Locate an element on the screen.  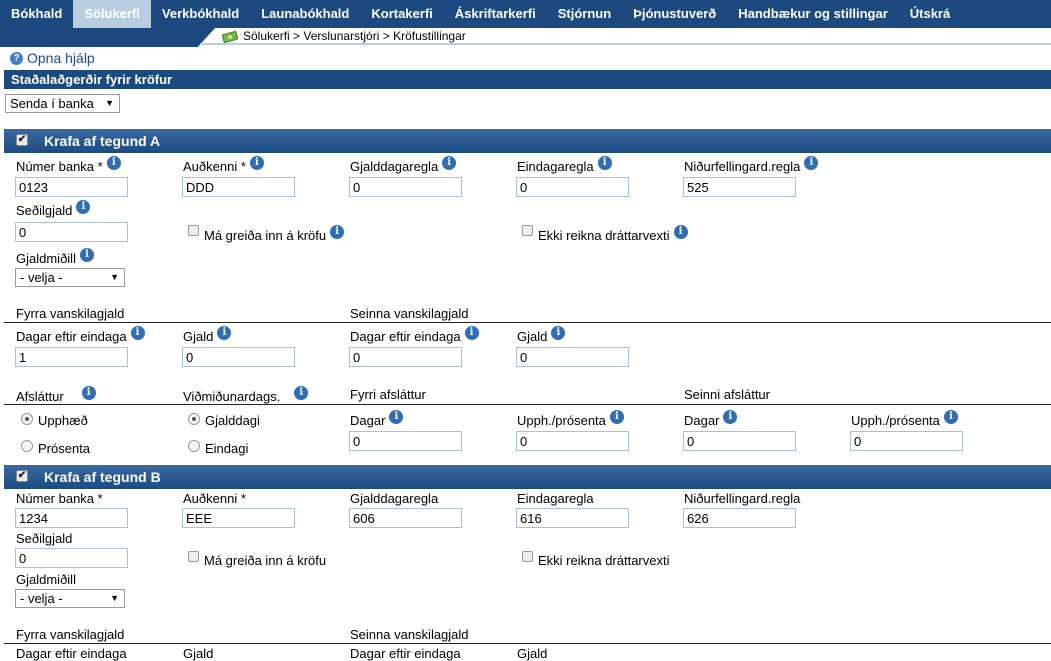
money-icon is located at coordinates (230, 37).